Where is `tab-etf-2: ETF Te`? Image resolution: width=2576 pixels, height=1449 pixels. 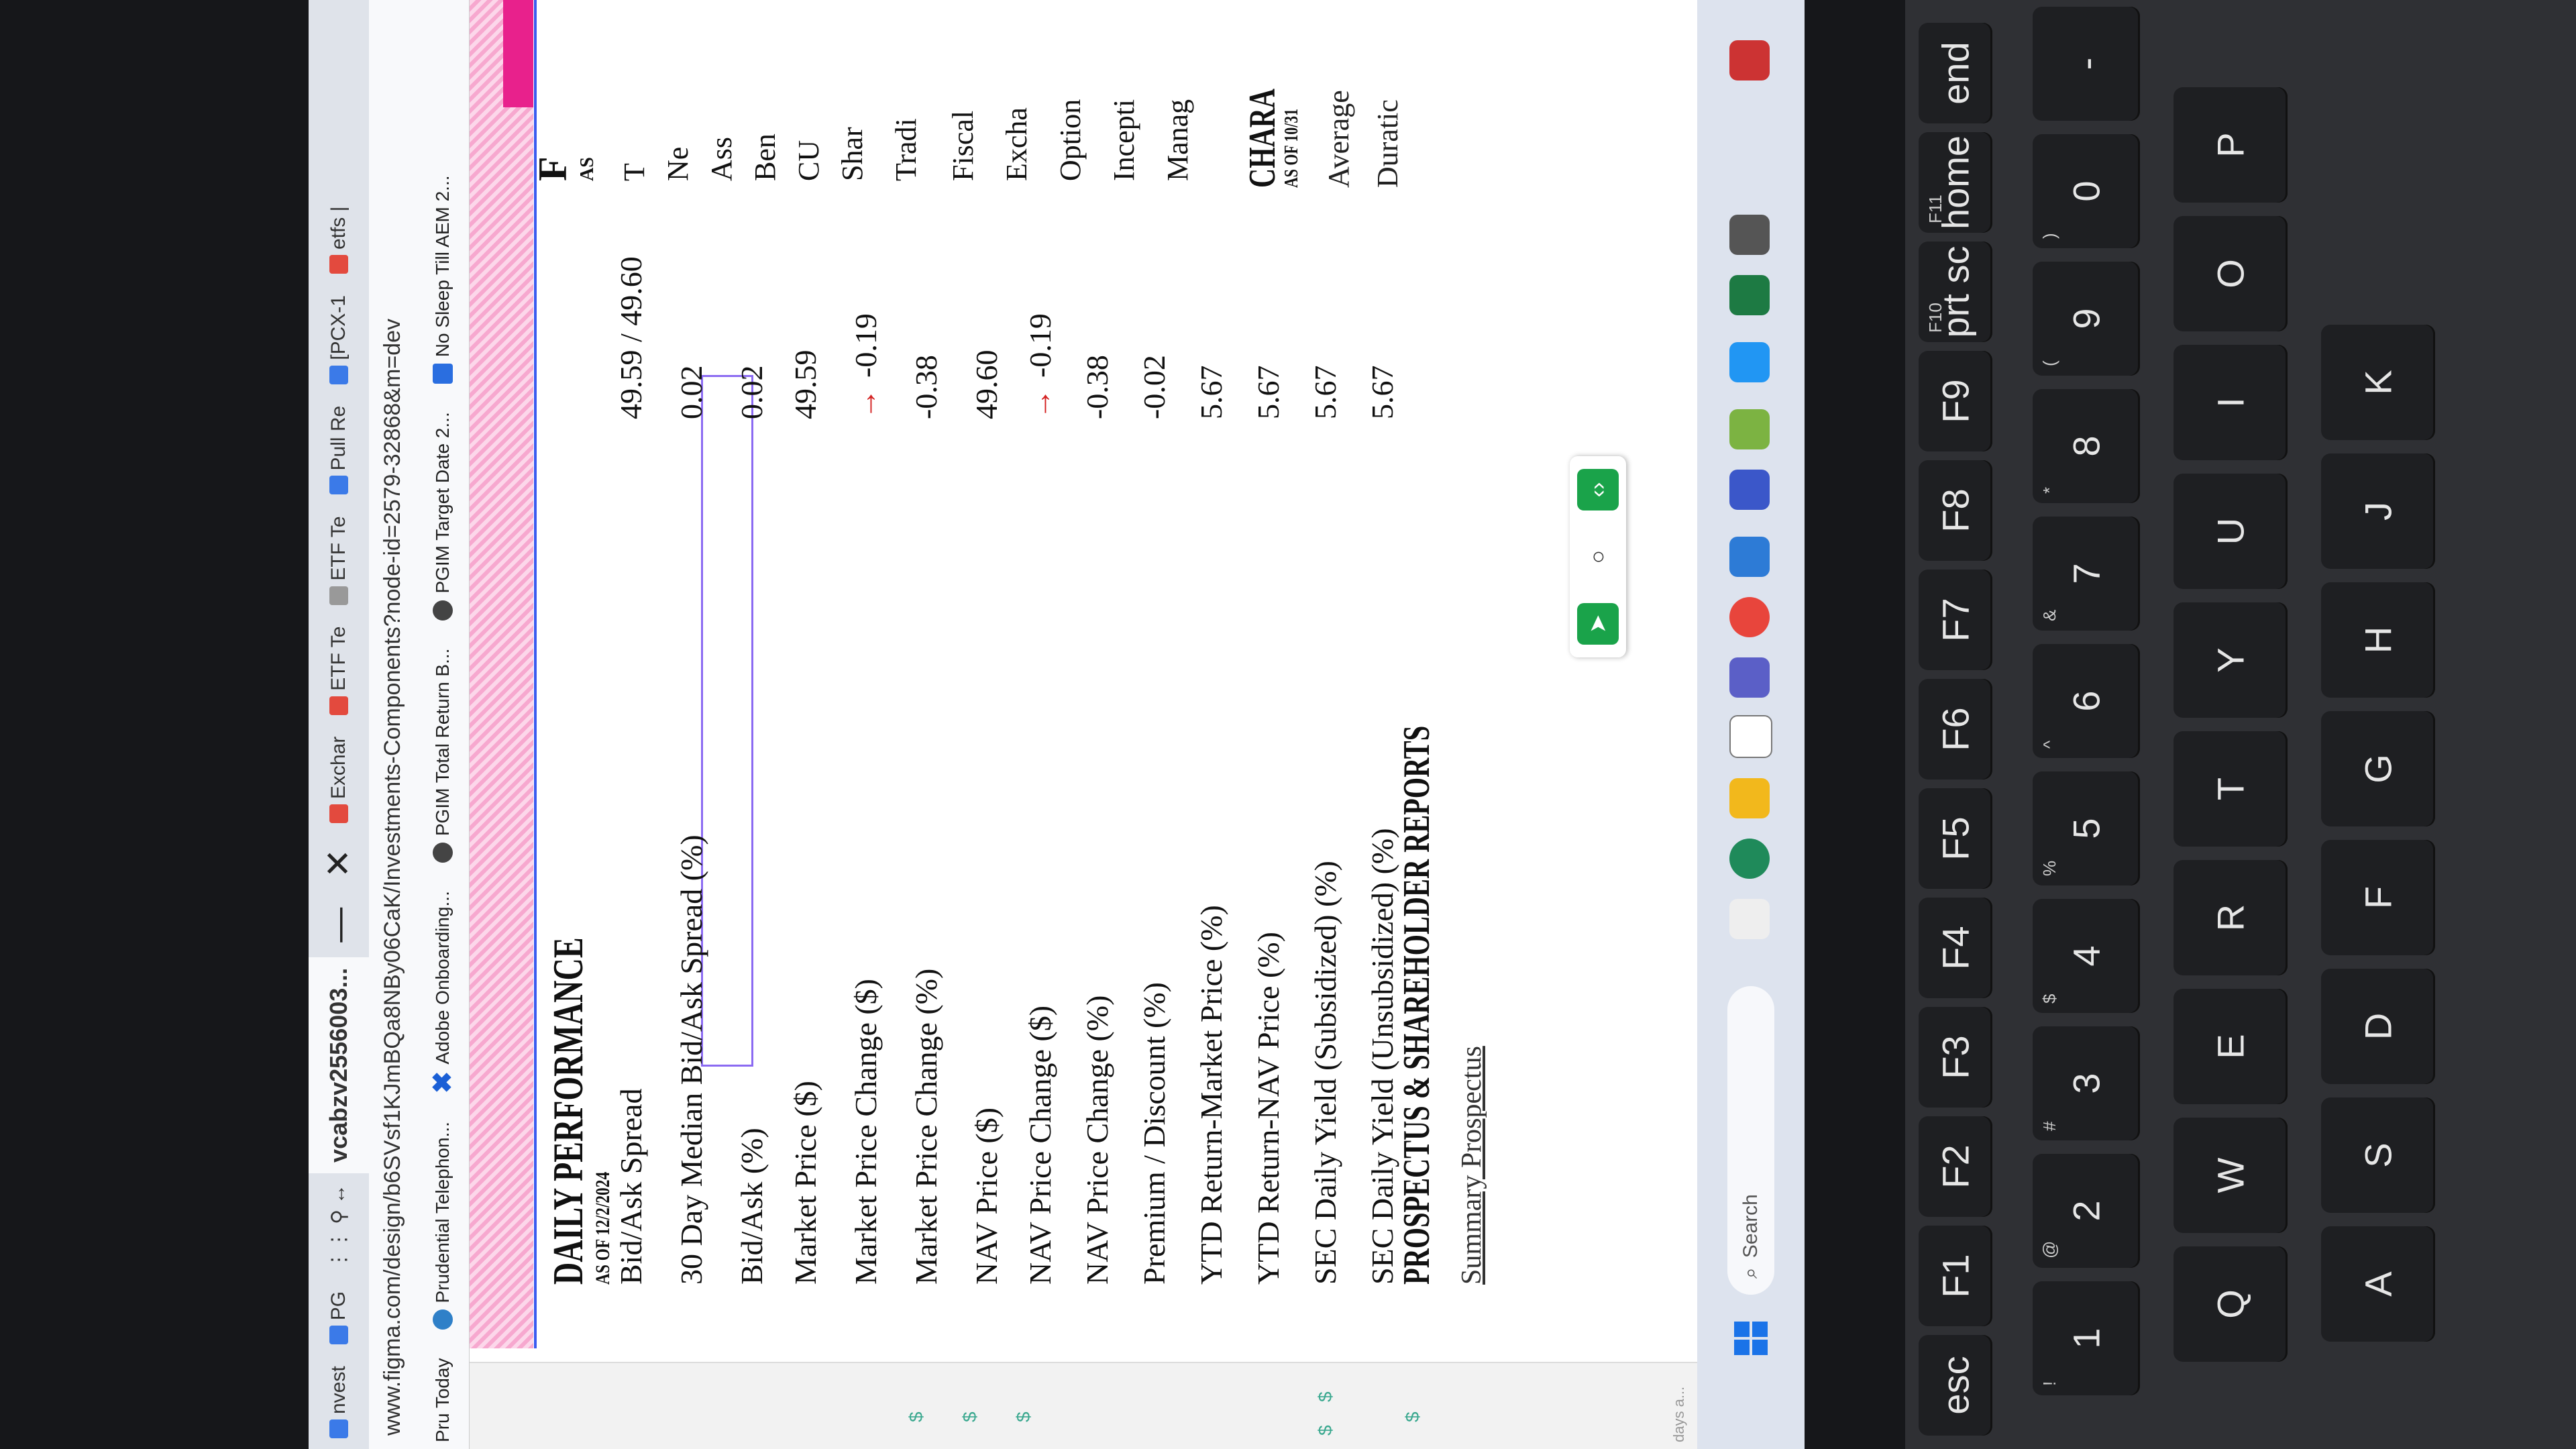 tab-etf-2: ETF Te is located at coordinates (339, 560).